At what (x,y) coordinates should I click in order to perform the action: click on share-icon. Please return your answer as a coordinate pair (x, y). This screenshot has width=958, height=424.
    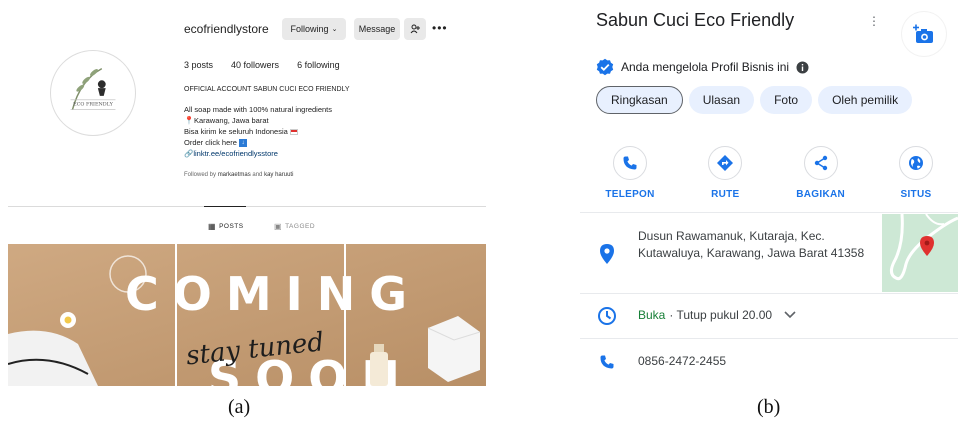
    Looking at the image, I should click on (820, 163).